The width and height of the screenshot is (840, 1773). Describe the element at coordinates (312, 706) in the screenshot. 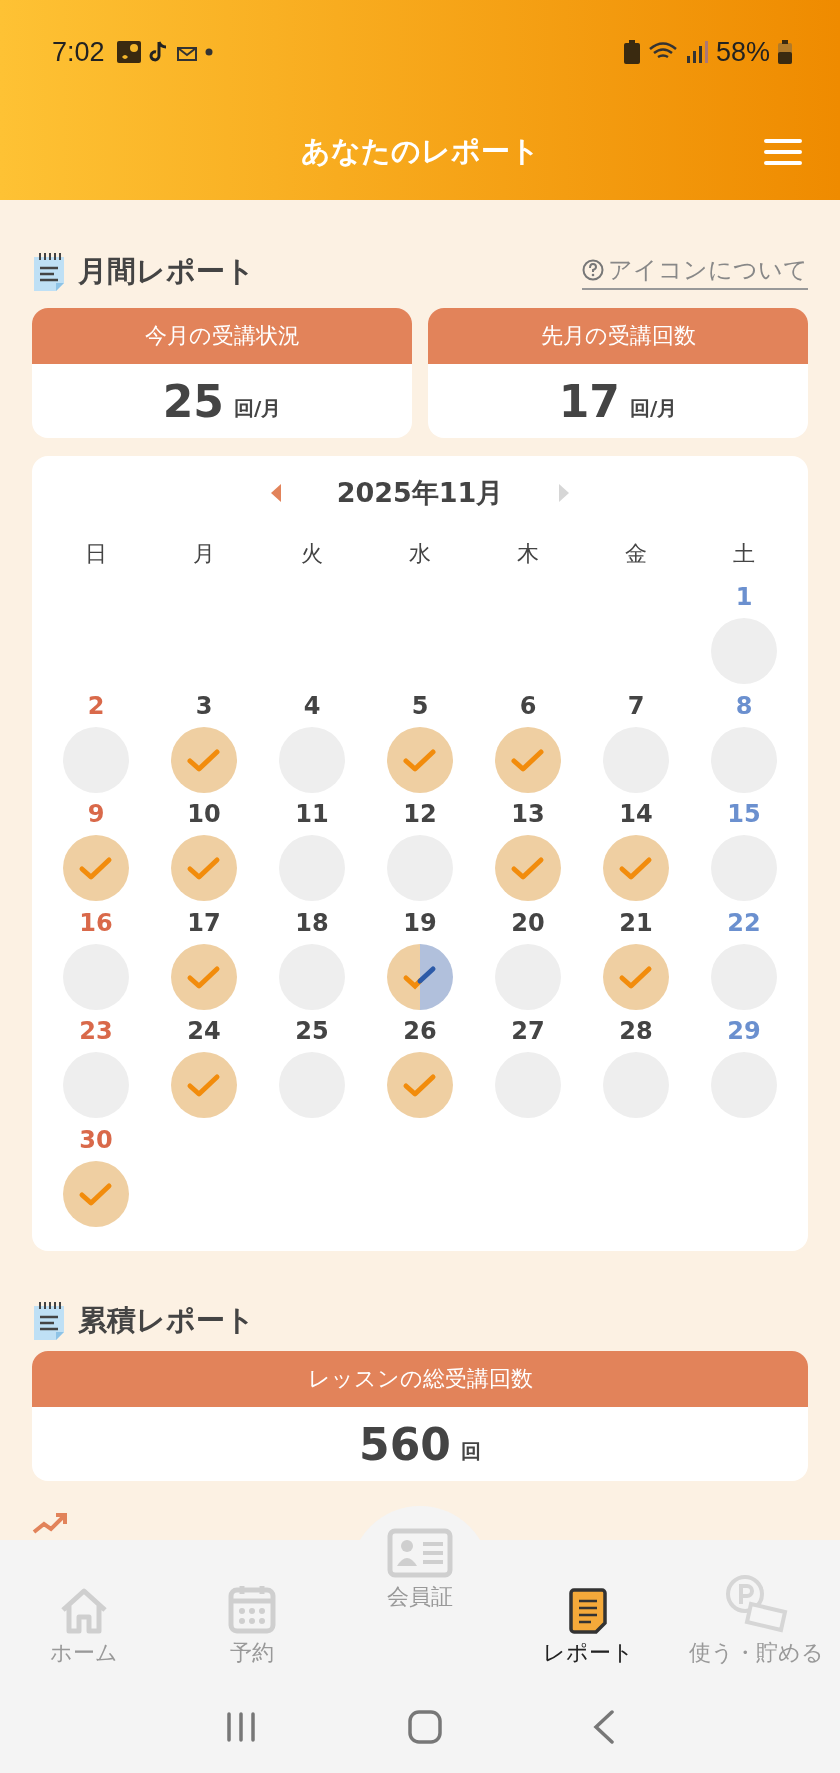

I see `day-number: 4` at that location.